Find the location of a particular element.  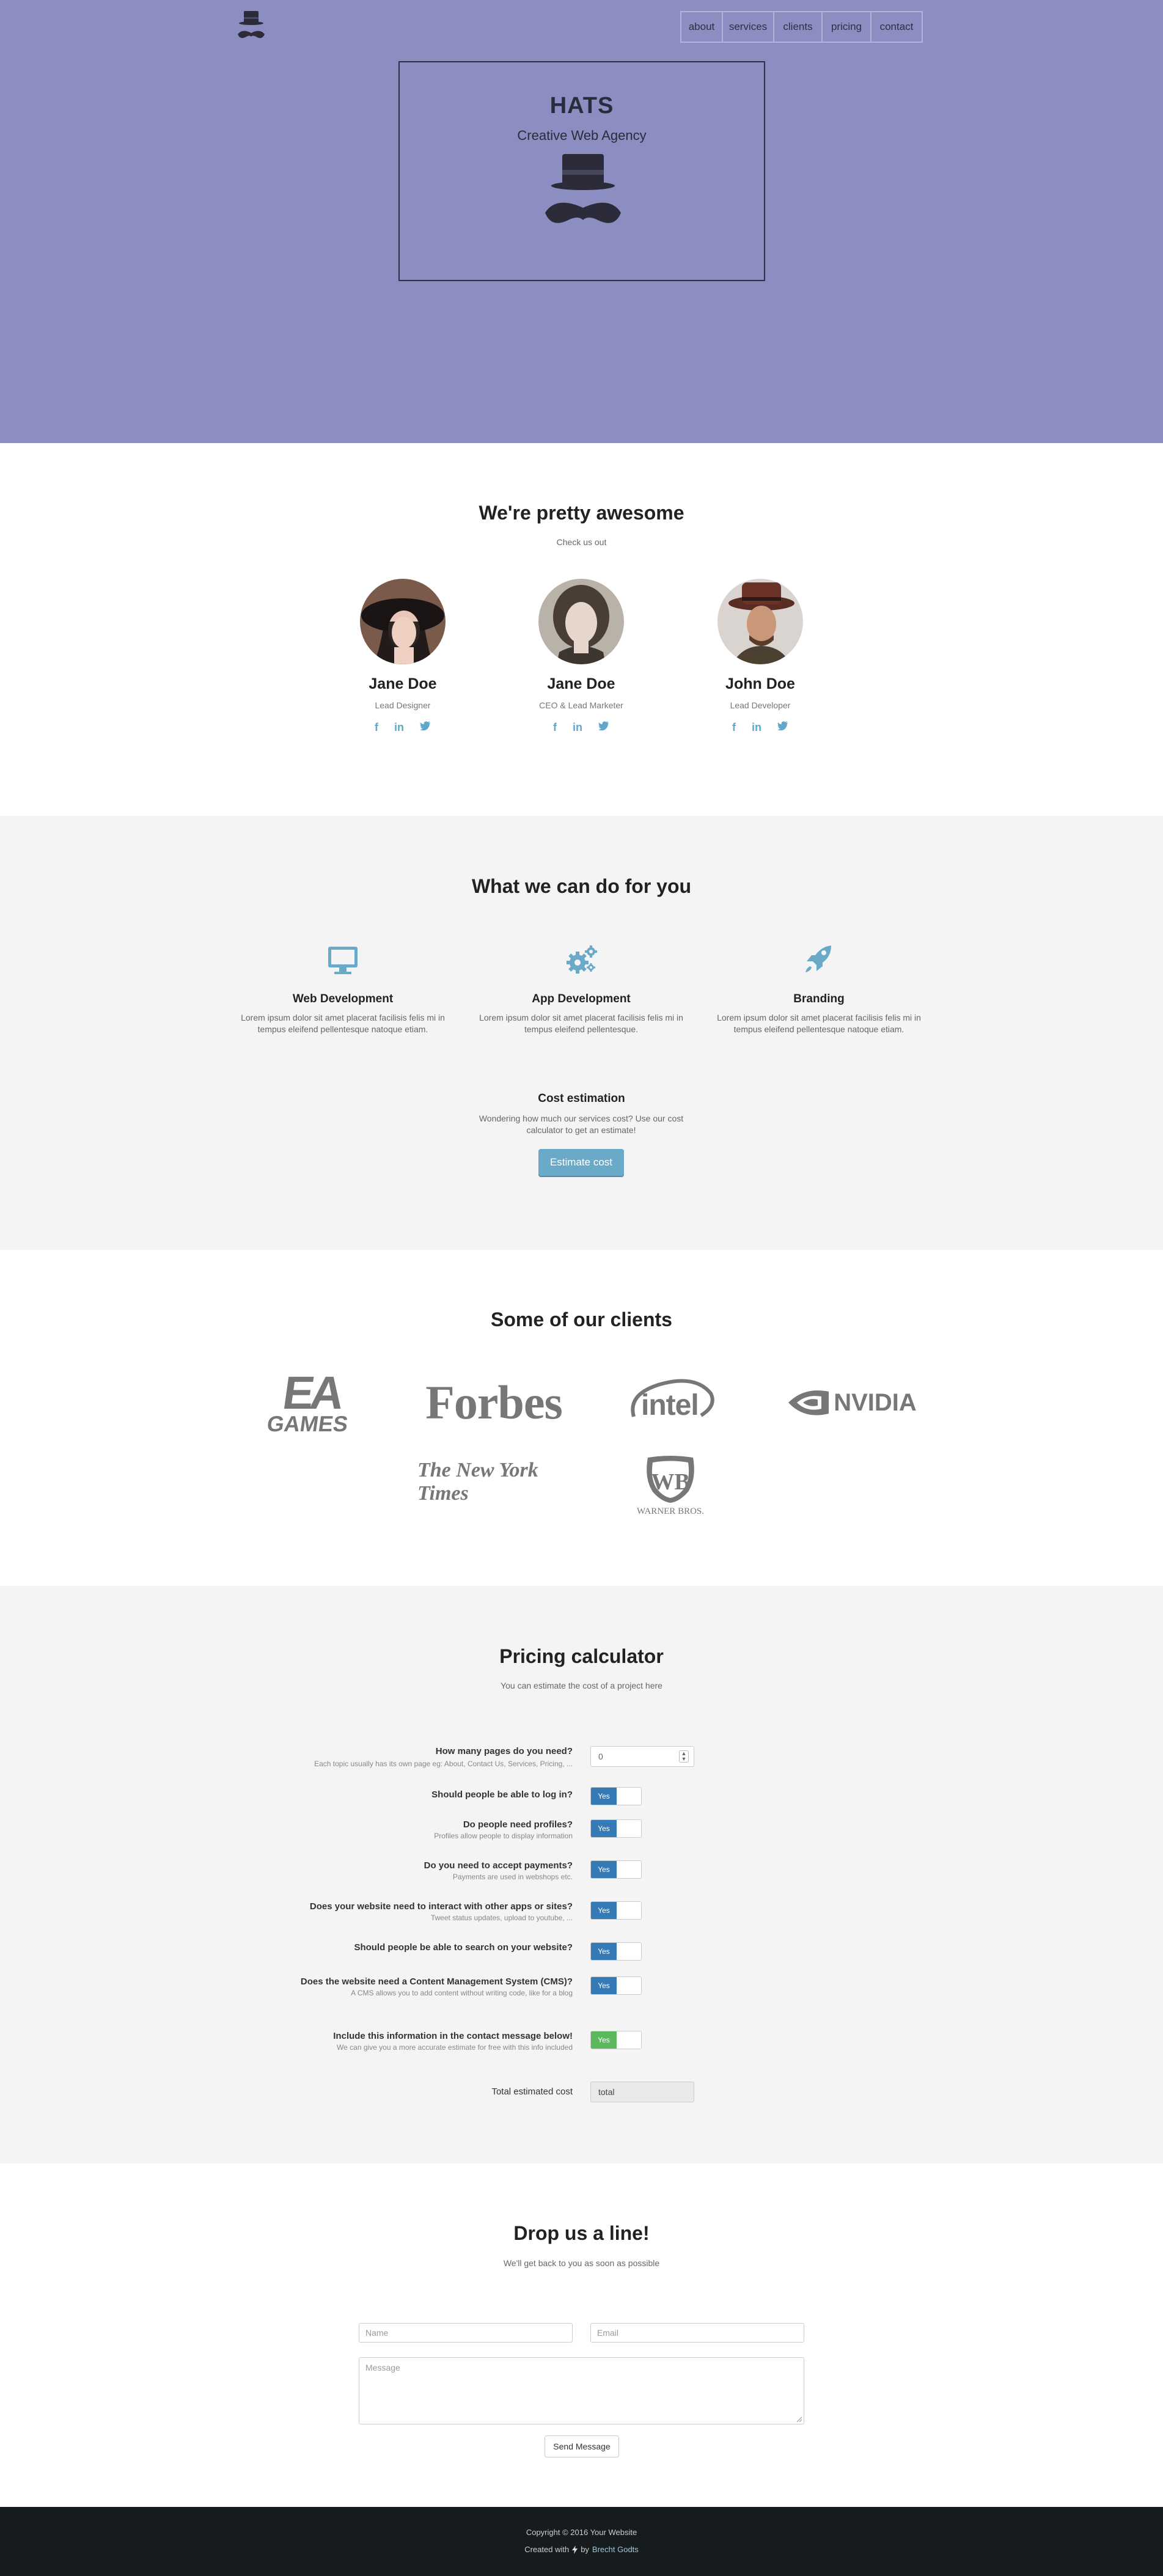

member-name: John Doe is located at coordinates (760, 683).